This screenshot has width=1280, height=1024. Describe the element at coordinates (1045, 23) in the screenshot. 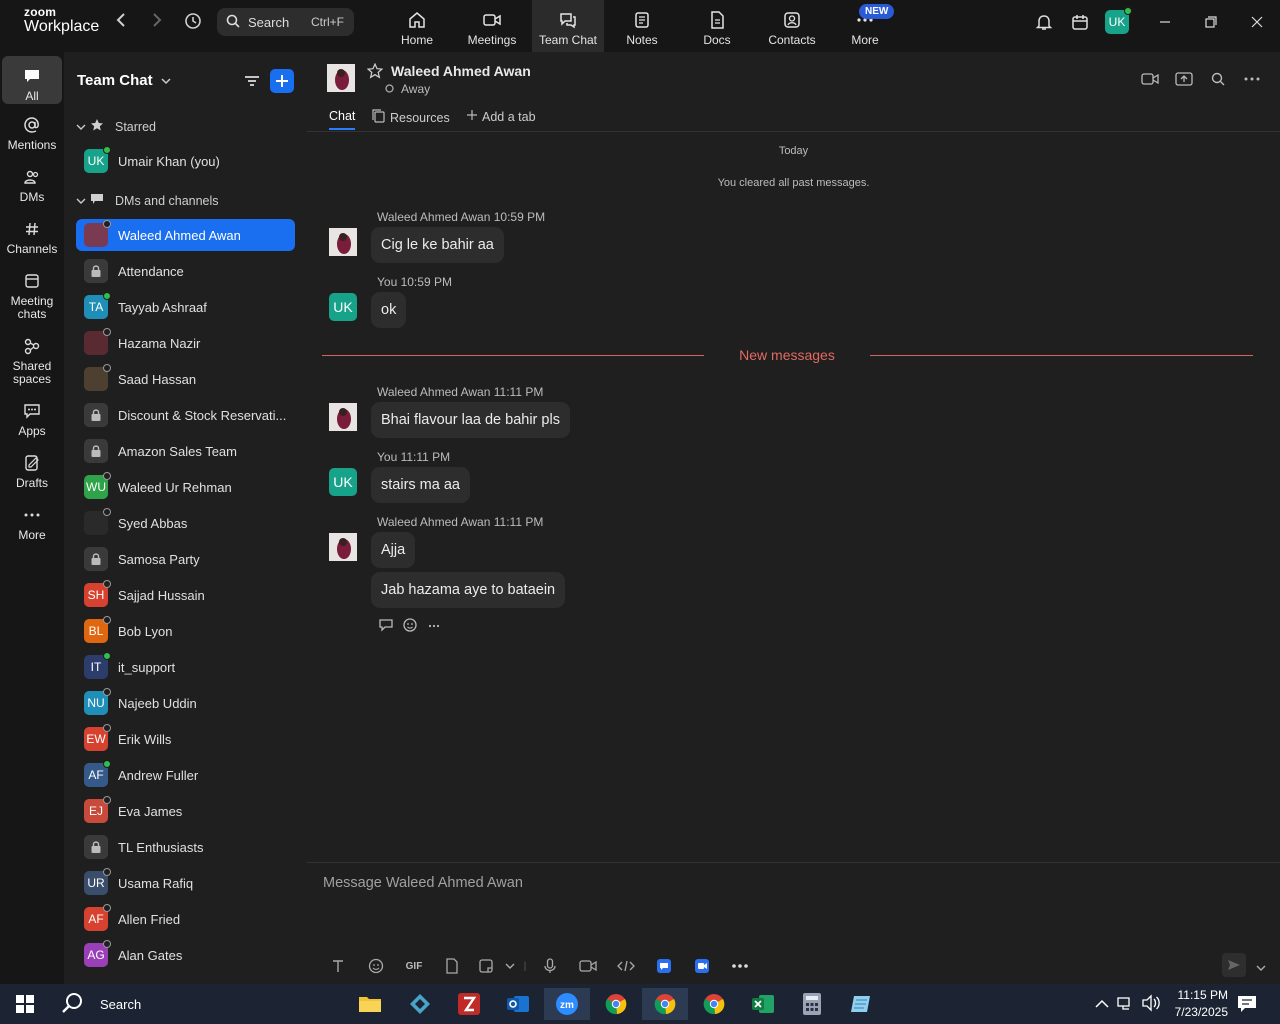

I see `bell-icon` at that location.